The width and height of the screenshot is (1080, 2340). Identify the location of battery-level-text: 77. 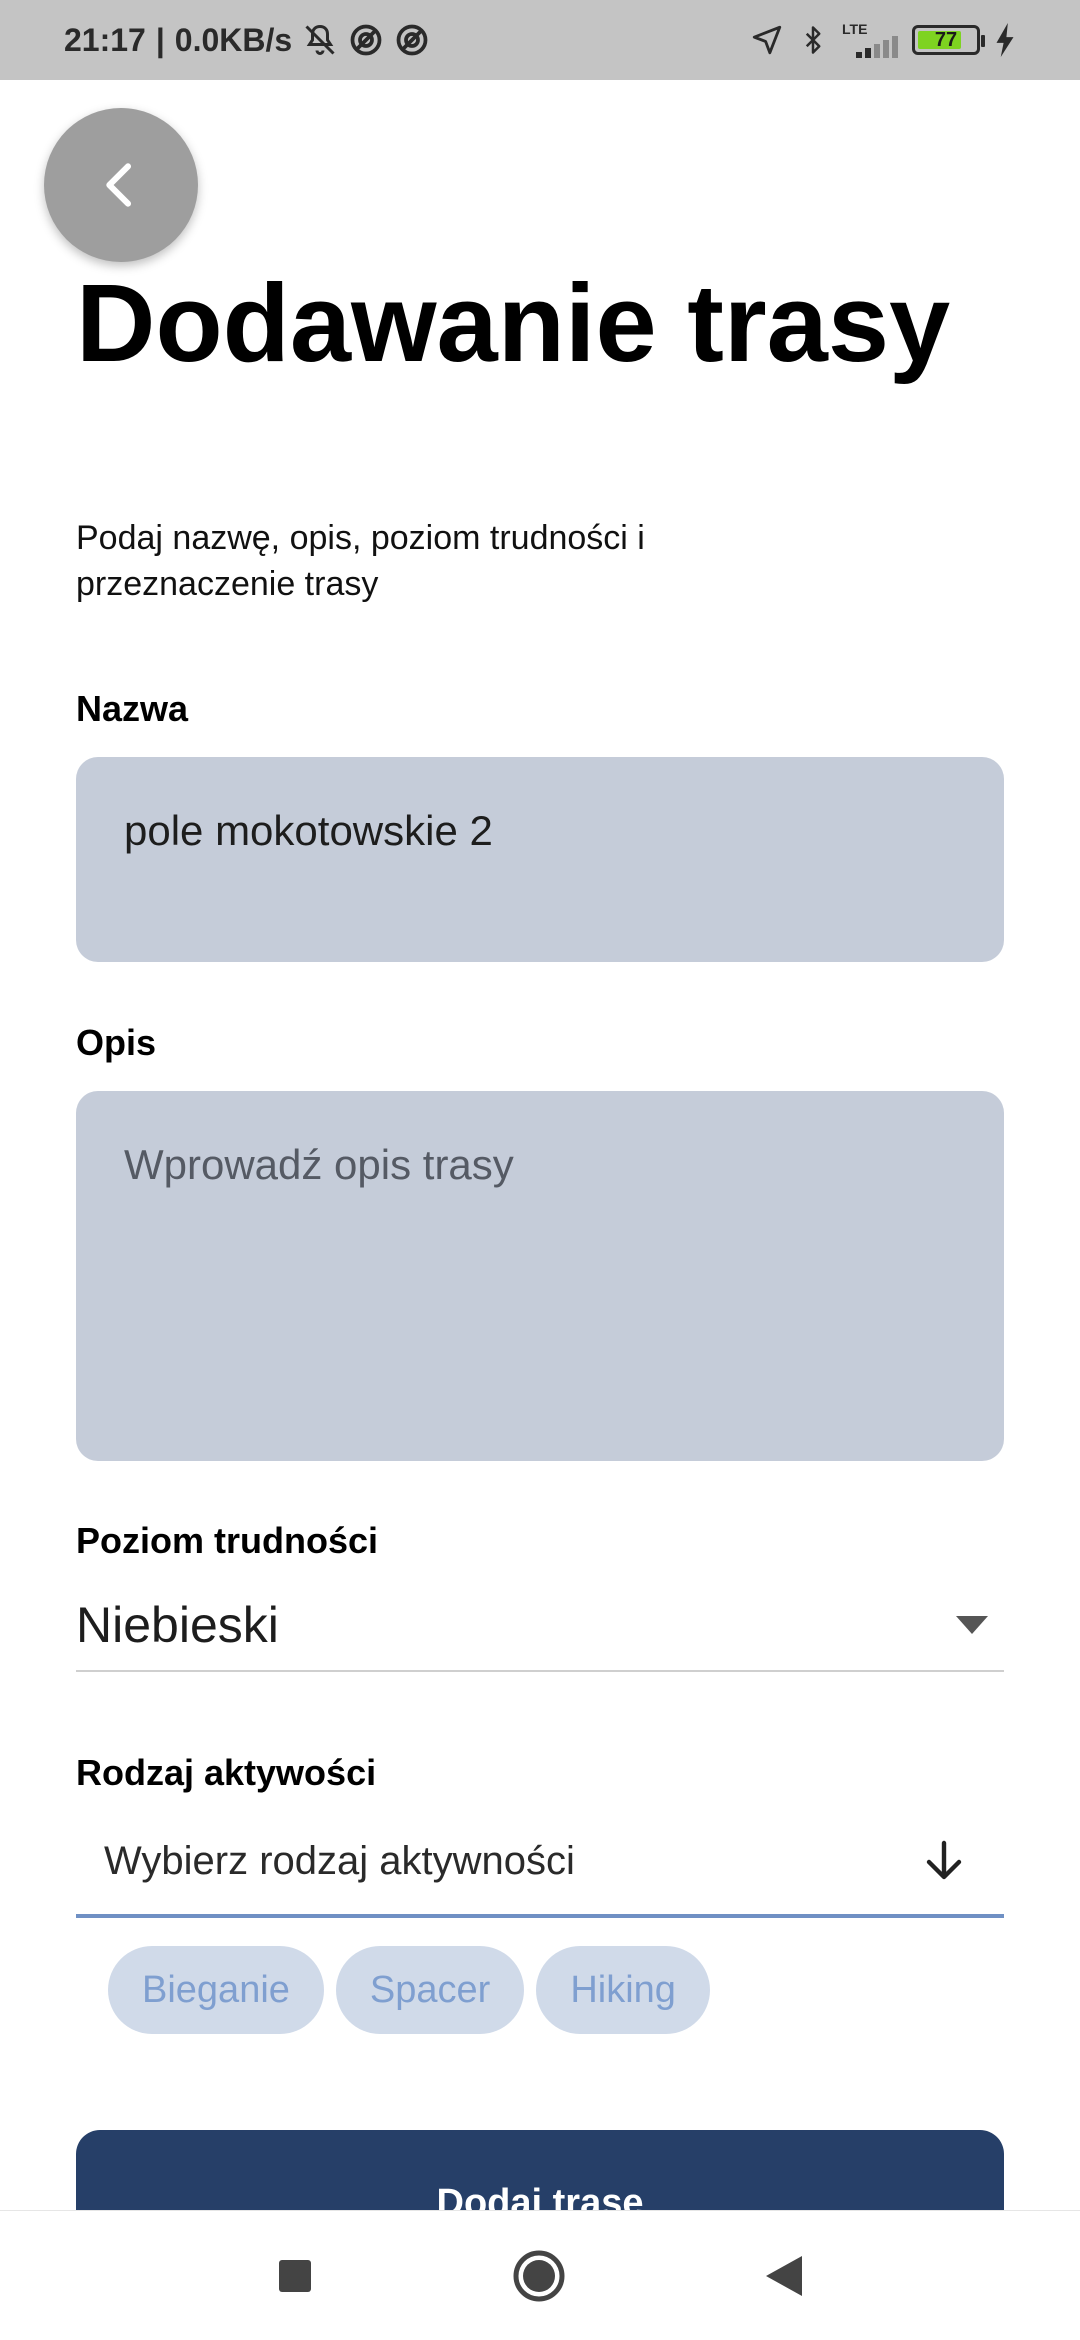
(946, 39).